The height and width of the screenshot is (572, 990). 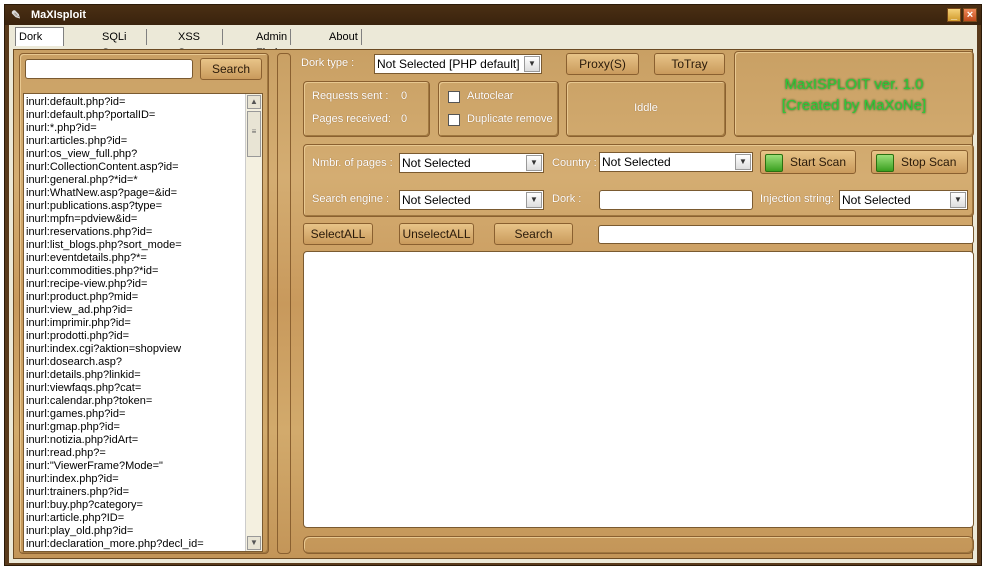 I want to click on dork-list-item: inurl:list_blogs.php?sort_mode=, so click(x=135, y=245).